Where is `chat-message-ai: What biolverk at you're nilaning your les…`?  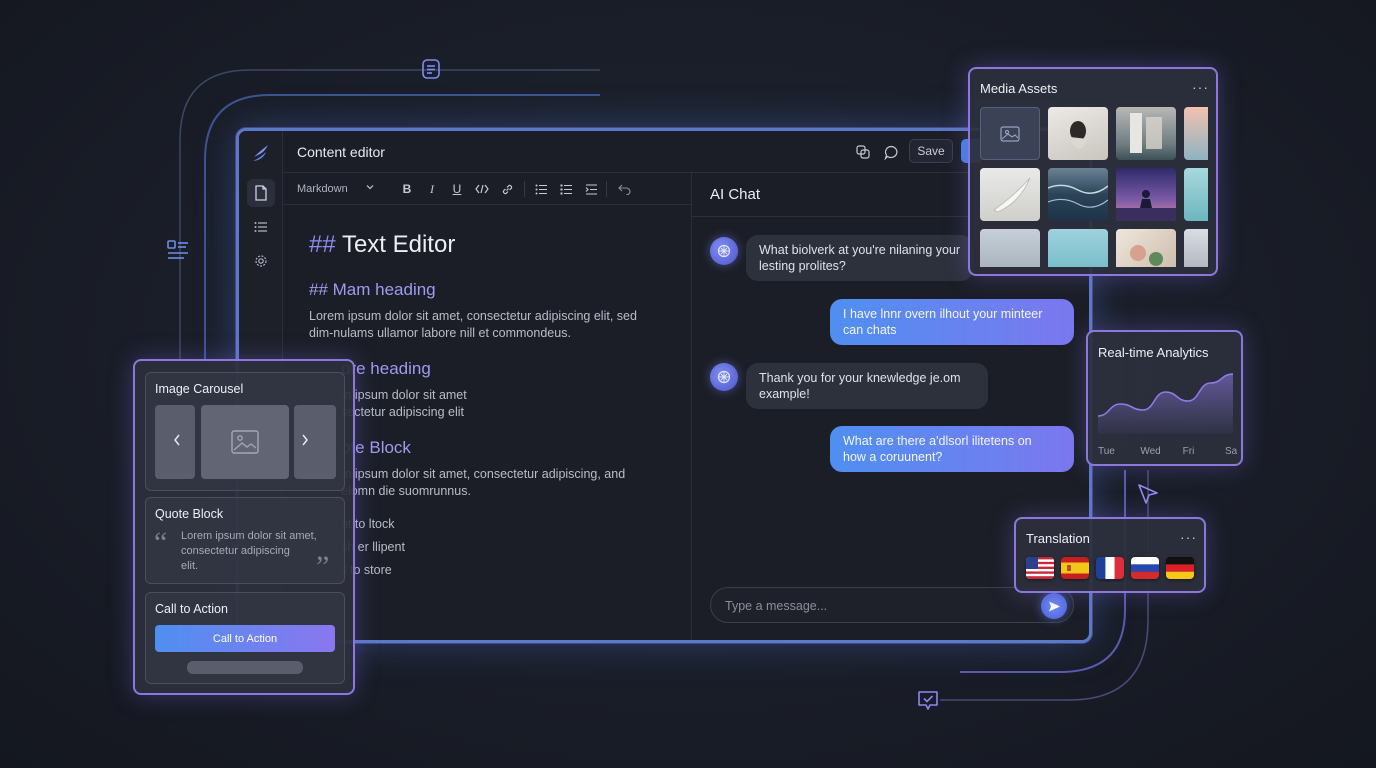 chat-message-ai: What biolverk at you're nilaning your les… is located at coordinates (860, 258).